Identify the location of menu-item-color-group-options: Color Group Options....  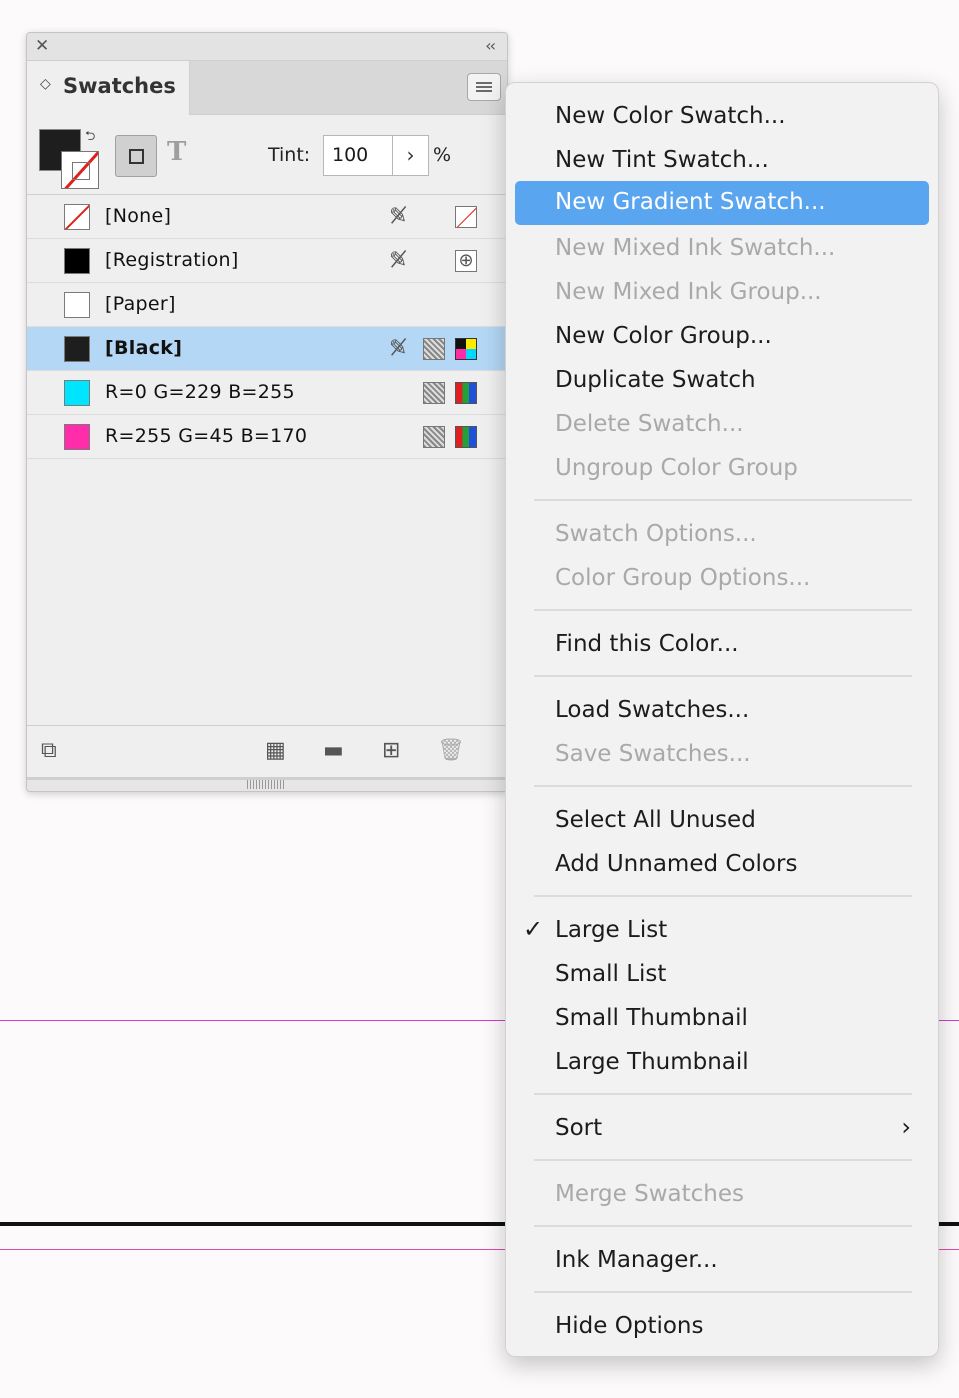
(683, 578).